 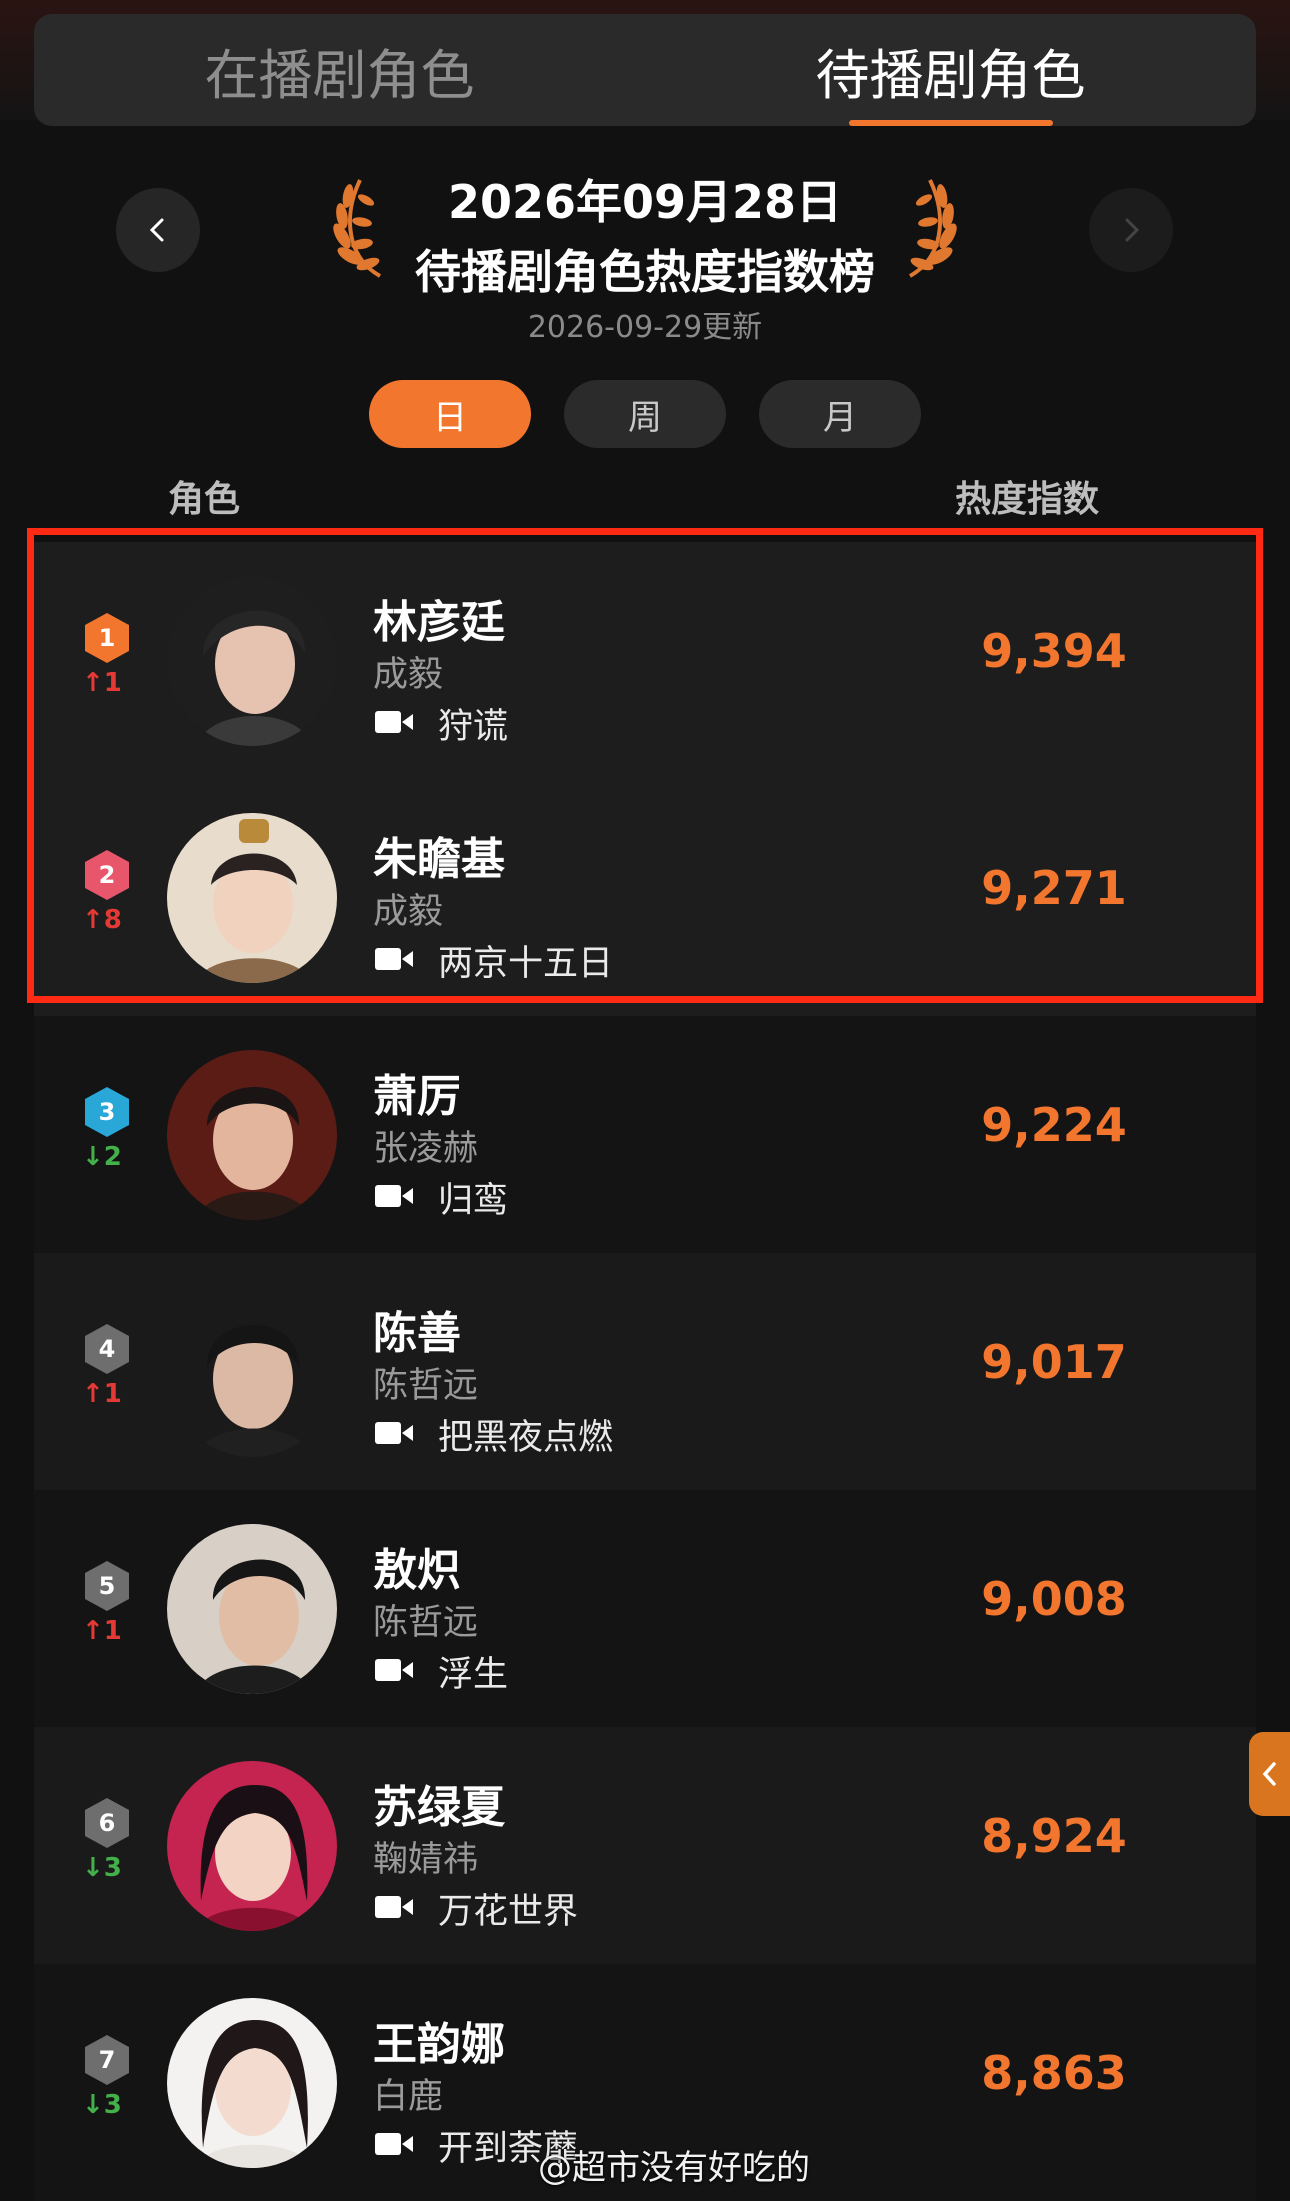 I want to click on ranking-row: 2 ↑8 朱瞻基 成毅 两京十五日 9,271, so click(x=645, y=897).